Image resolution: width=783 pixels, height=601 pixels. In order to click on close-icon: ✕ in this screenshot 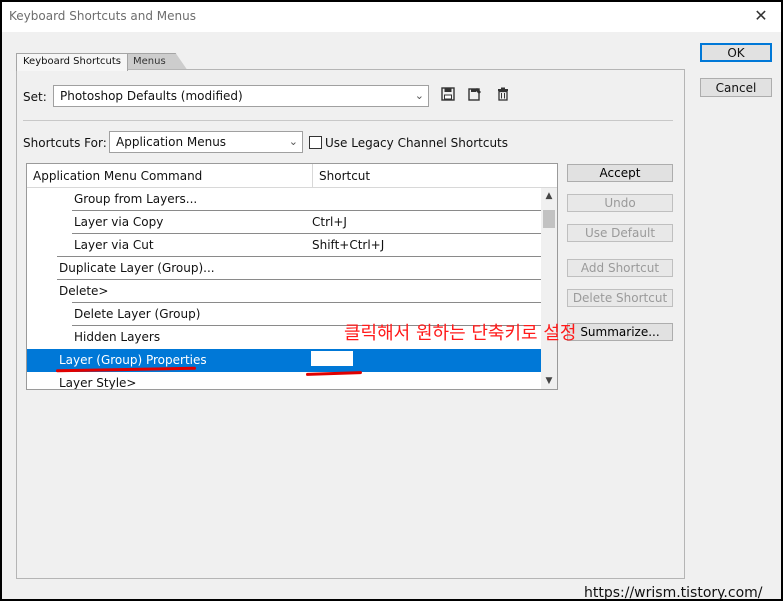, I will do `click(761, 16)`.